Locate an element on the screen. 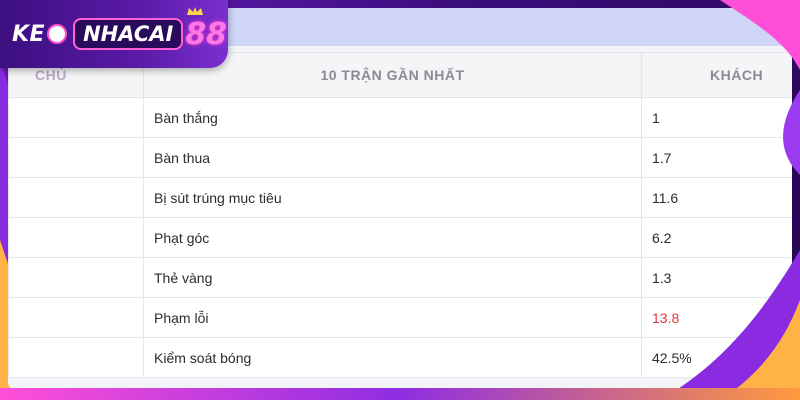 This screenshot has width=800, height=400. table-row: Bị sút trúng mục tiêu 11.6 is located at coordinates (400, 197).